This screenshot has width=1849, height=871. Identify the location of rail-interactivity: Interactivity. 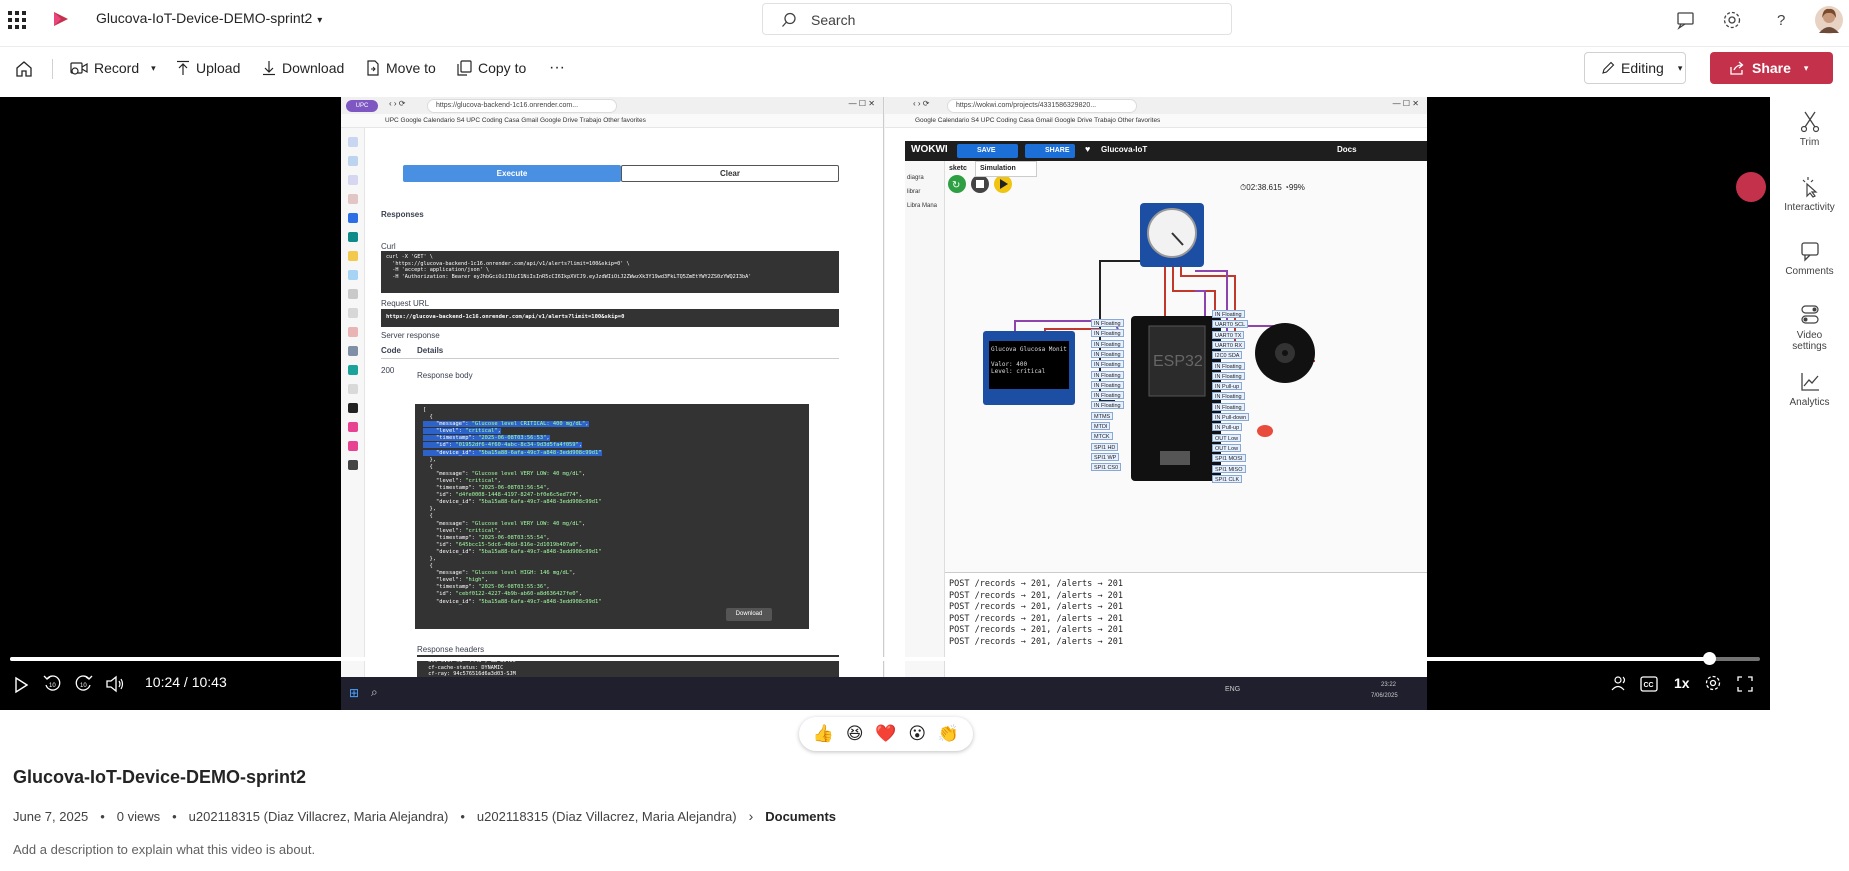
(1809, 194).